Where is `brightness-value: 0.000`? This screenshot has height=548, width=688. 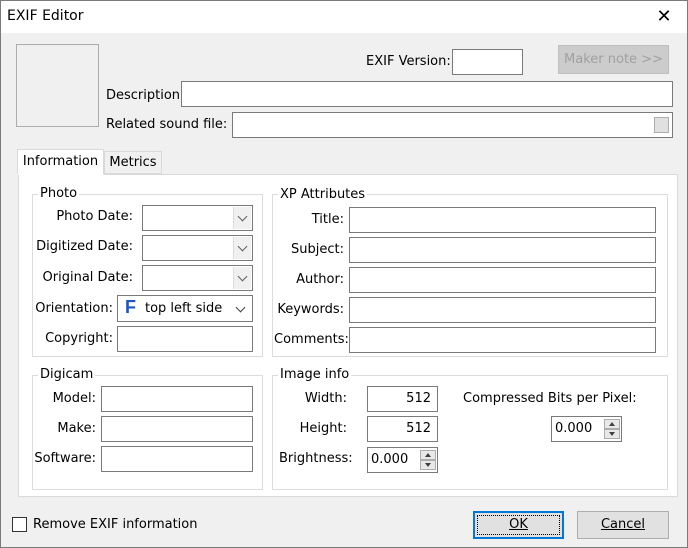
brightness-value: 0.000 is located at coordinates (390, 459).